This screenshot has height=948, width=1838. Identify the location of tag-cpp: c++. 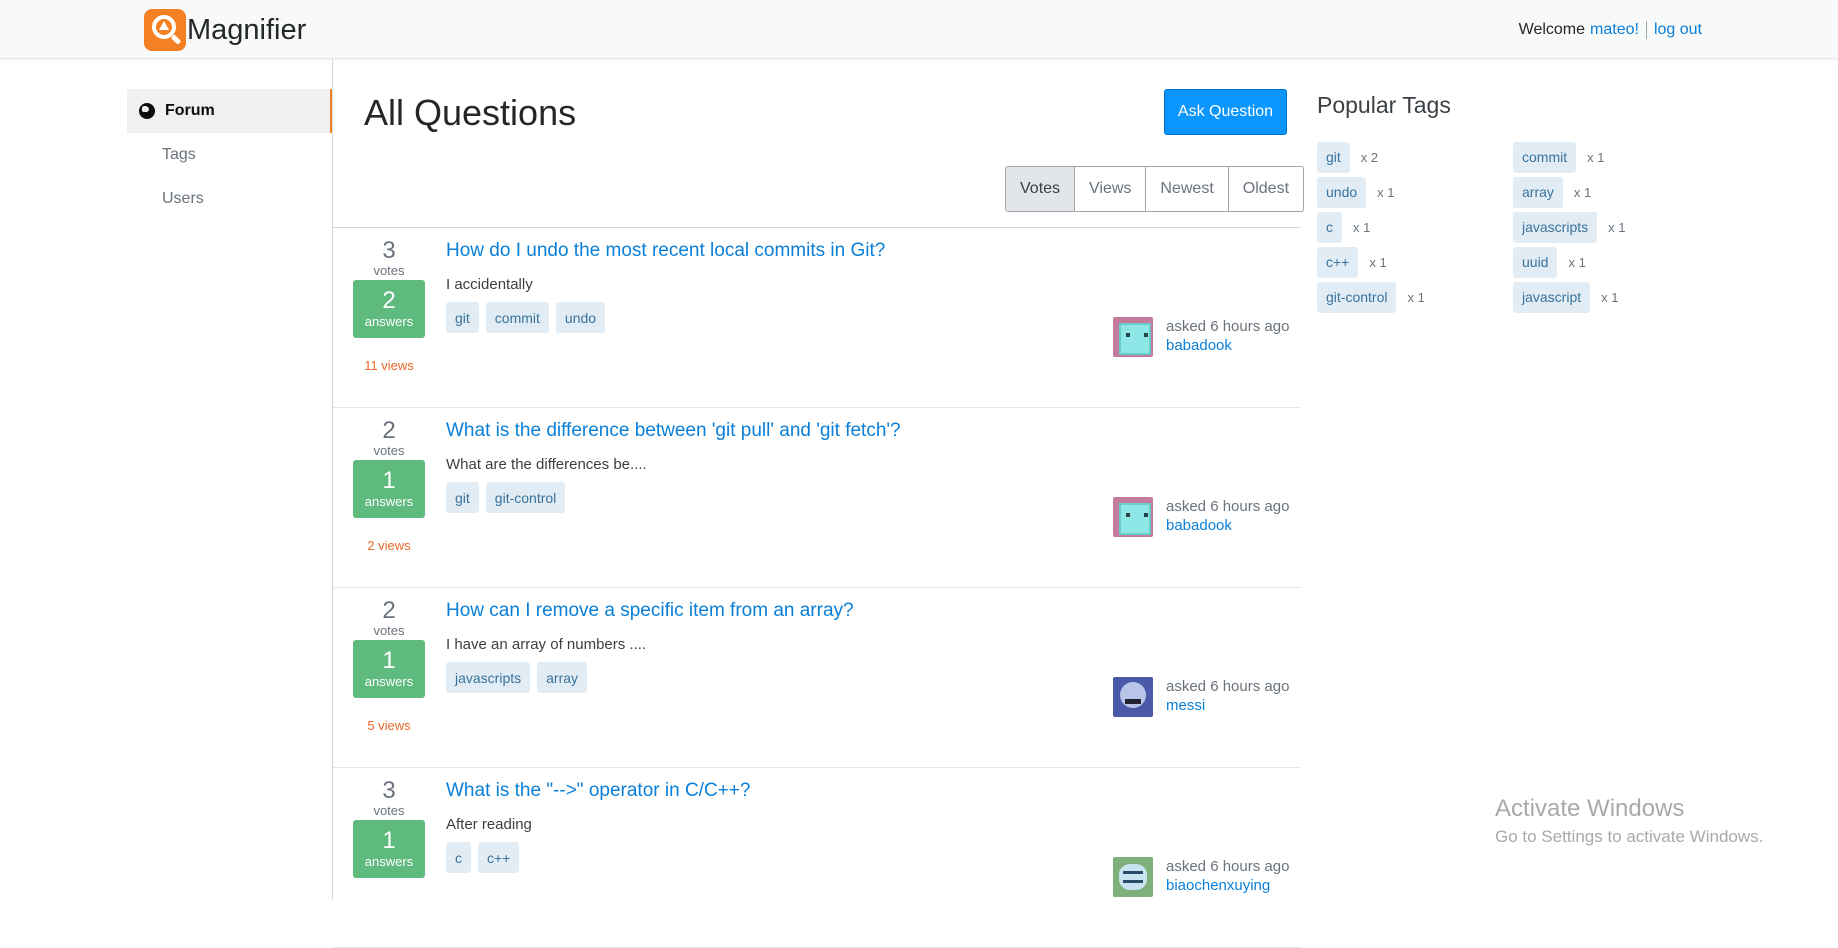
(499, 857).